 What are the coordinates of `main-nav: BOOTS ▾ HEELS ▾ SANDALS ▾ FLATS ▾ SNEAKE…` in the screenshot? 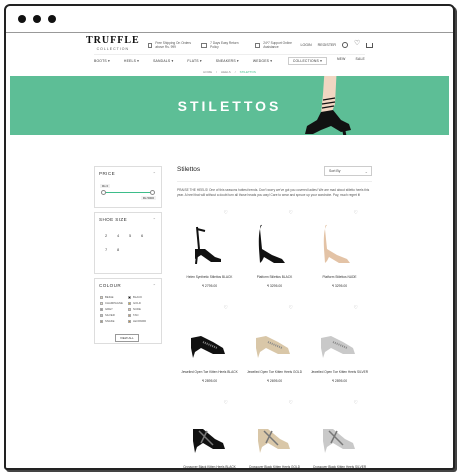 It's located at (229, 60).